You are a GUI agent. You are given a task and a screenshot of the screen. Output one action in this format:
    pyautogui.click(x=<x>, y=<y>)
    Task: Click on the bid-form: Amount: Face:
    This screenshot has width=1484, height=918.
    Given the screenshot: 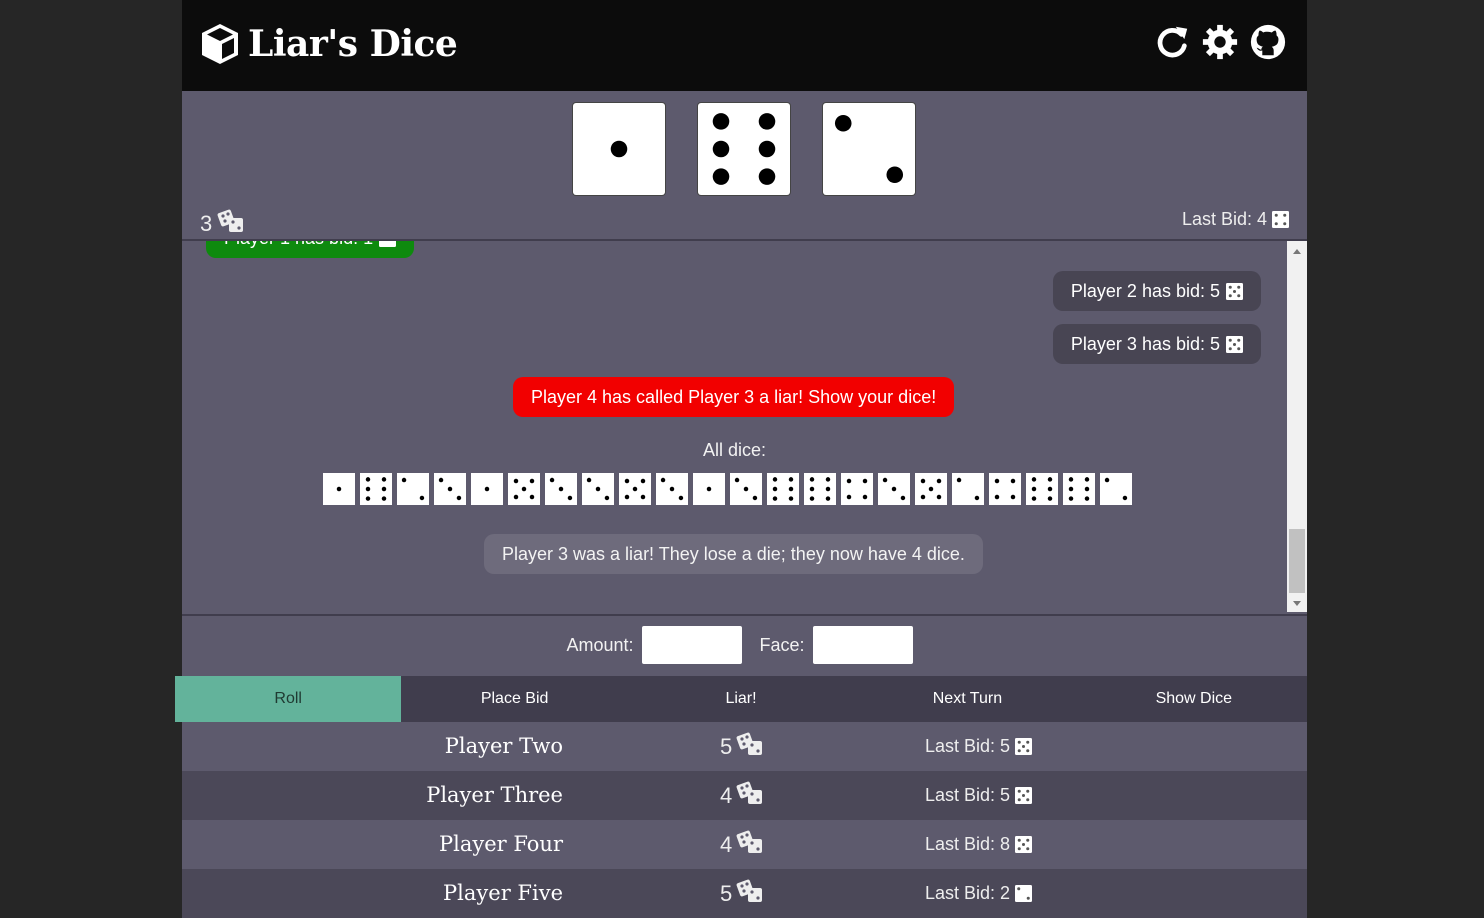 What is the action you would take?
    pyautogui.click(x=744, y=645)
    